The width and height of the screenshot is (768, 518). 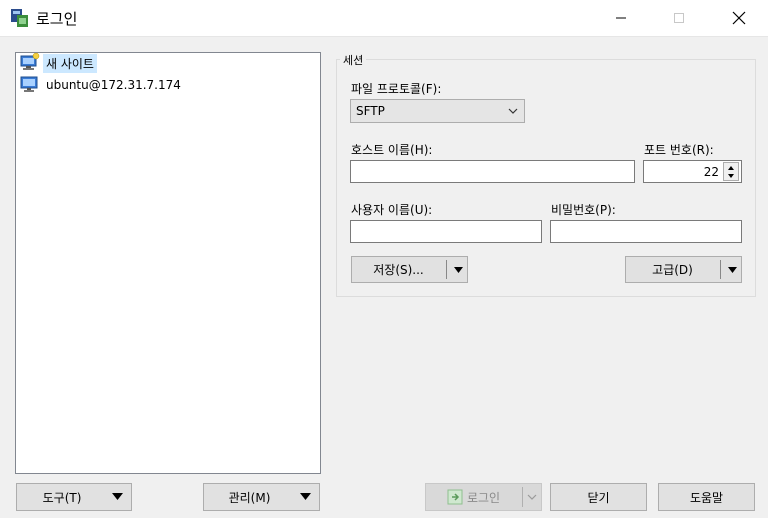 What do you see at coordinates (396, 89) in the screenshot?
I see `protocol-label: 파일 프로토콜(F):` at bounding box center [396, 89].